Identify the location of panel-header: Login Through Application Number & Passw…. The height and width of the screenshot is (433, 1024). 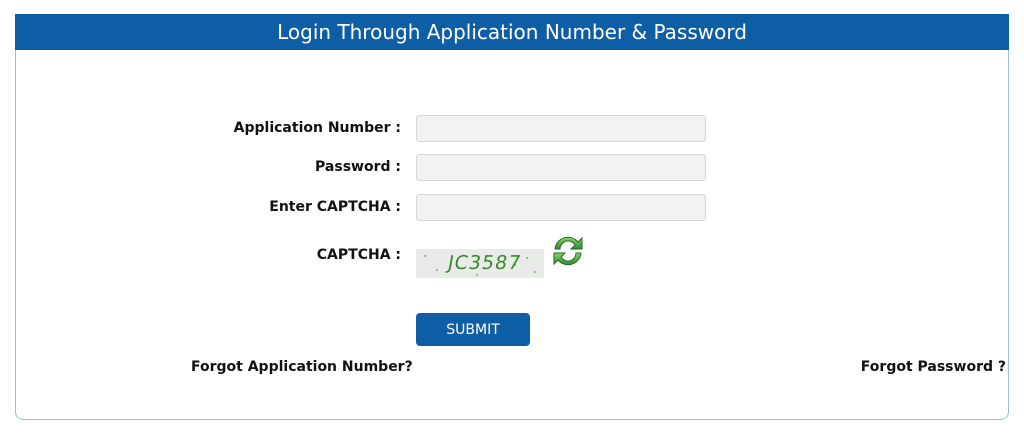
(512, 32).